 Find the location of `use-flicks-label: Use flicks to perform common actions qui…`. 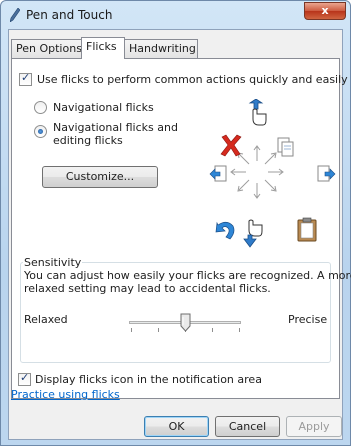

use-flicks-label: Use flicks to perform common actions qui… is located at coordinates (192, 79).